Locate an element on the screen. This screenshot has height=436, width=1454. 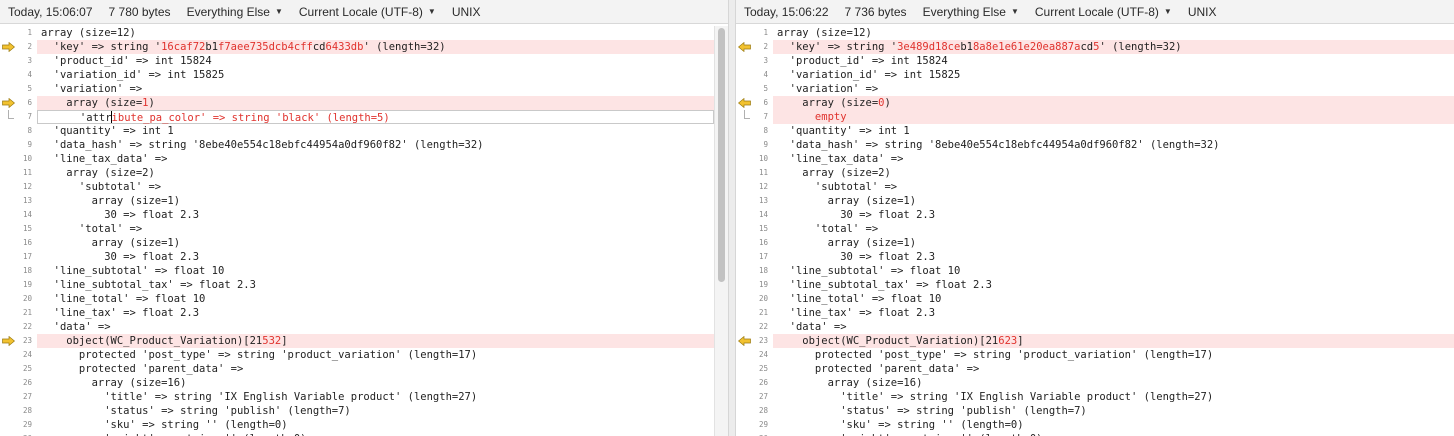
right-encoding-dropdown: Current Locale (UTF-8) ▼ is located at coordinates (1103, 12).